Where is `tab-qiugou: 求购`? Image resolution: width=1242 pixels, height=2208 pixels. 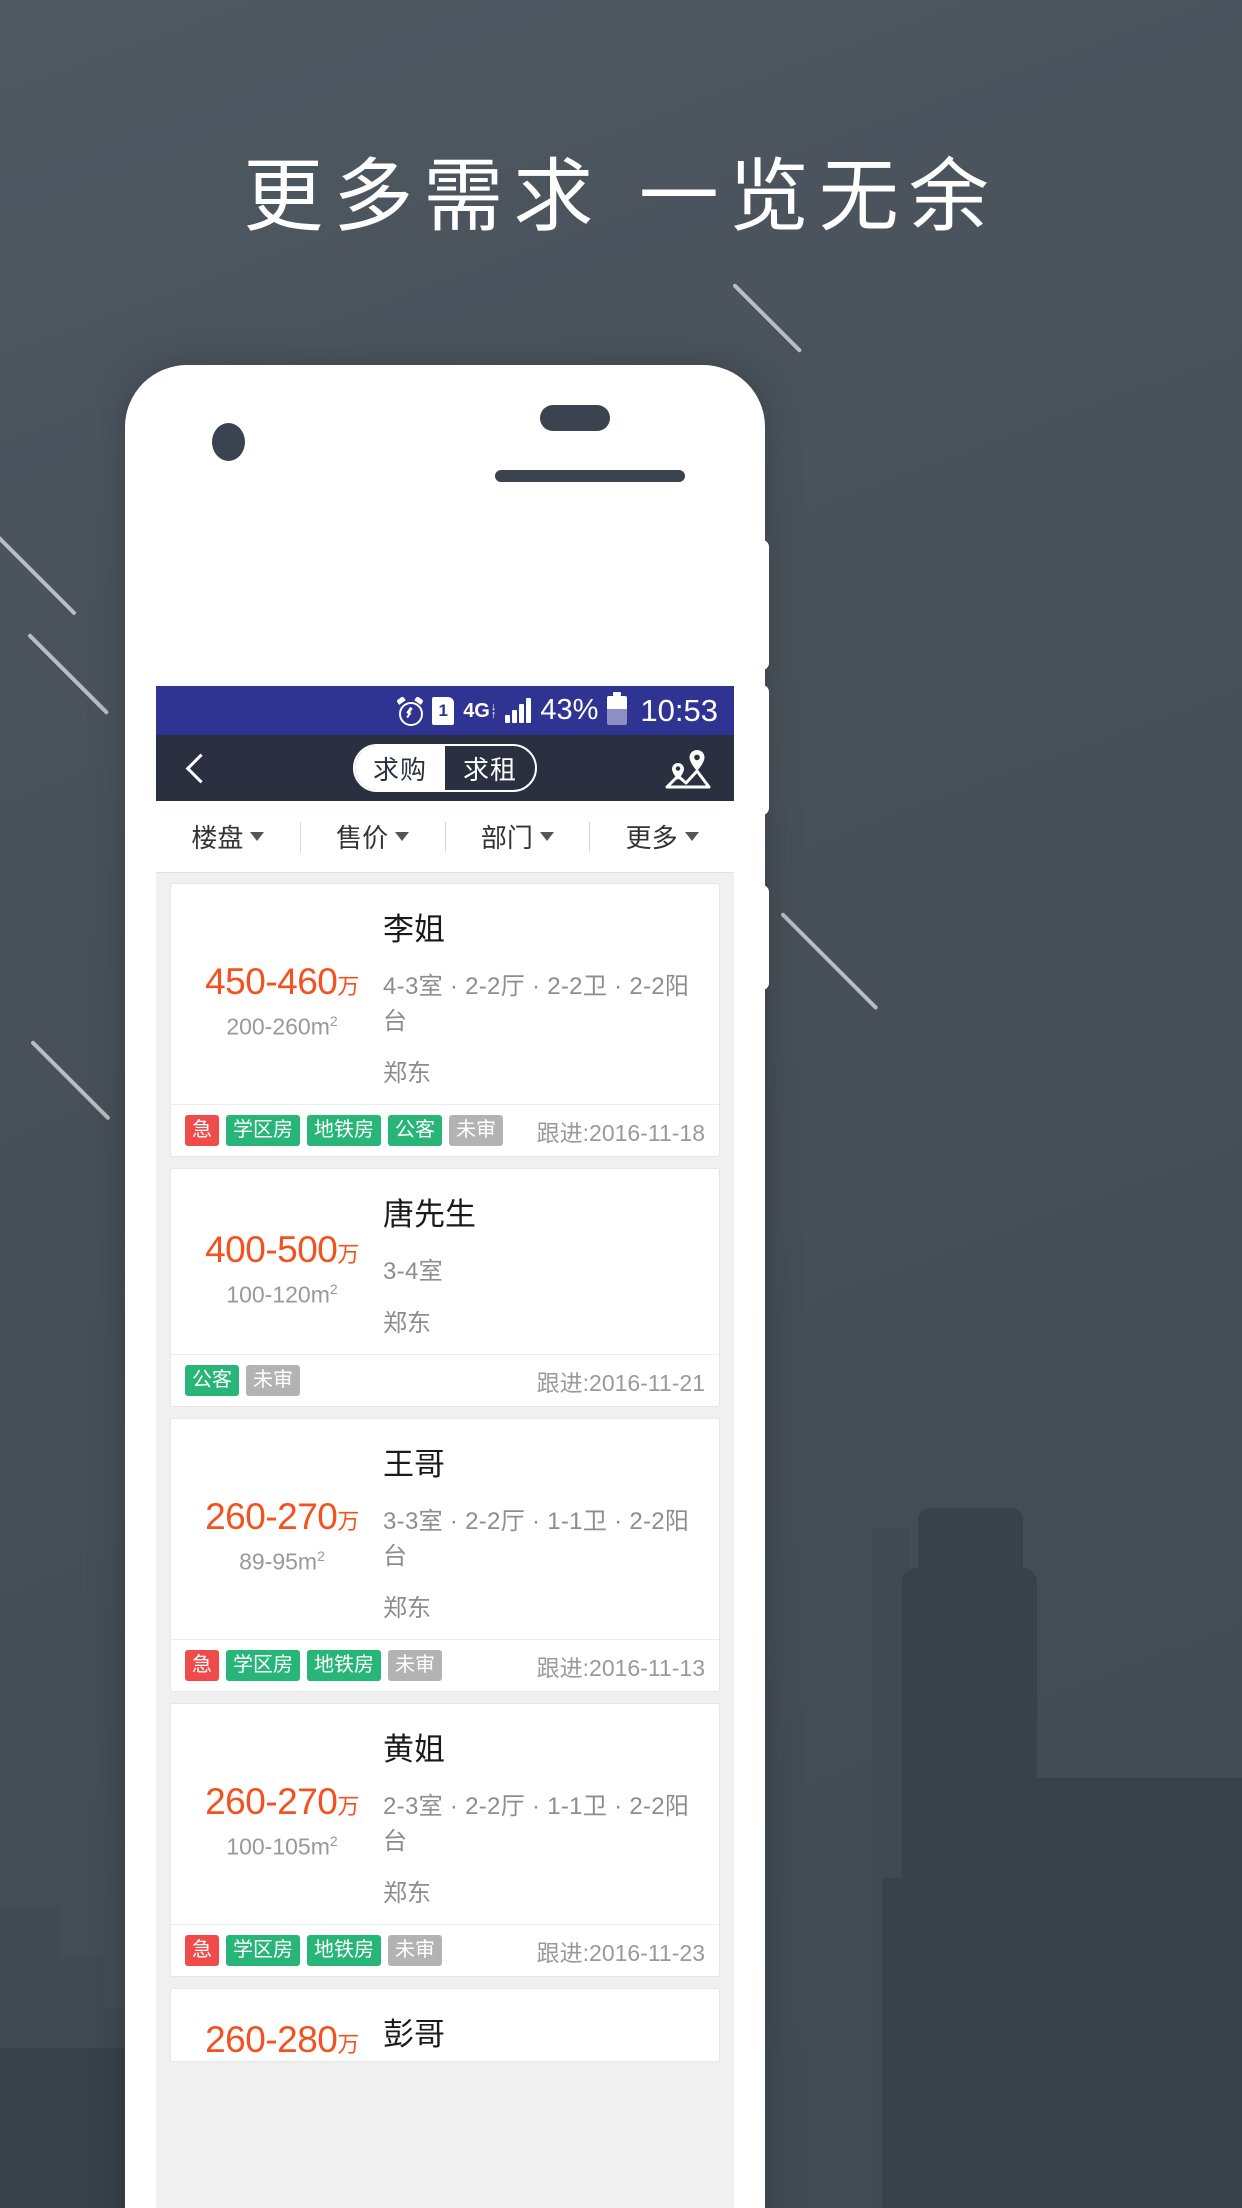 tab-qiugou: 求购 is located at coordinates (400, 768).